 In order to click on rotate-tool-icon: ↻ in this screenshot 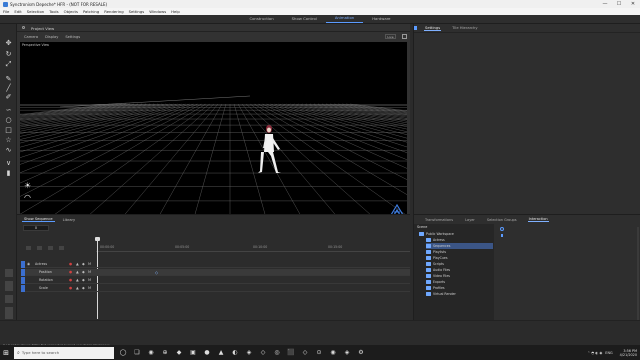, I will do `click(8, 54)`.